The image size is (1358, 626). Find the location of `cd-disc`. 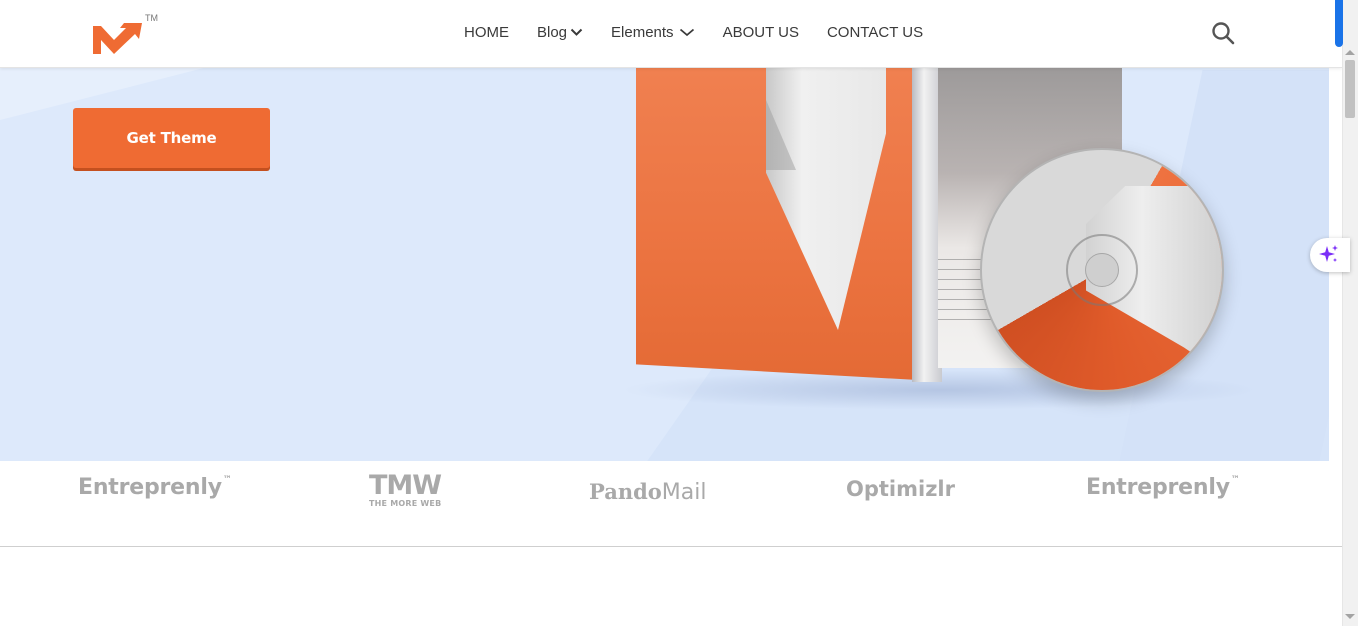

cd-disc is located at coordinates (1102, 270).